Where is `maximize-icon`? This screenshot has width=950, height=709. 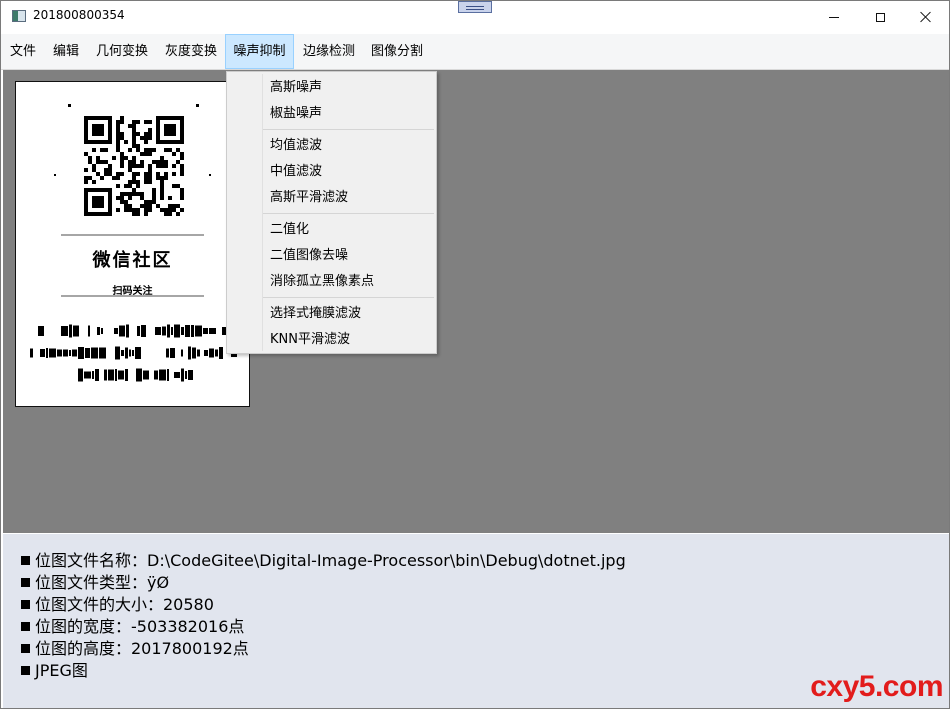 maximize-icon is located at coordinates (880, 17).